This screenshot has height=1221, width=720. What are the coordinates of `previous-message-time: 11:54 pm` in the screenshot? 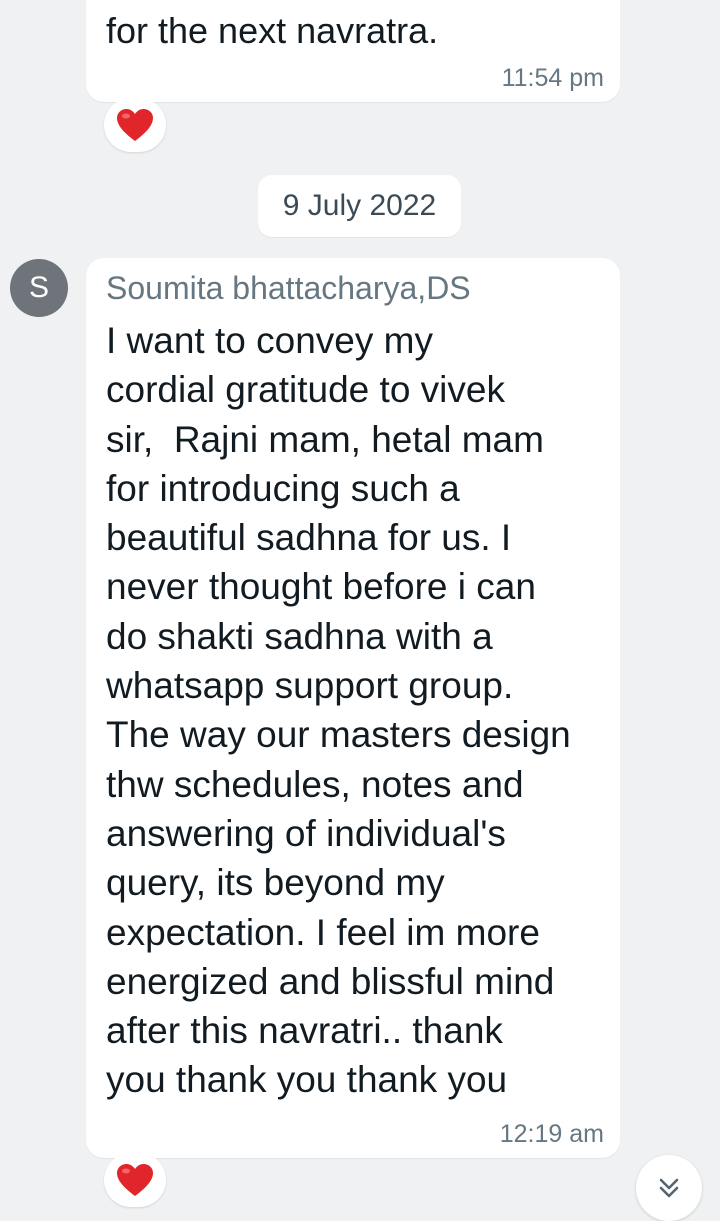 It's located at (552, 78).